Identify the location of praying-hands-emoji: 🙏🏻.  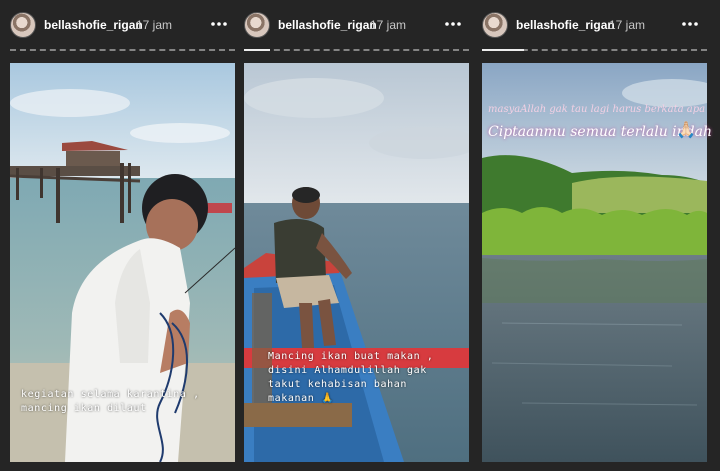
(686, 129).